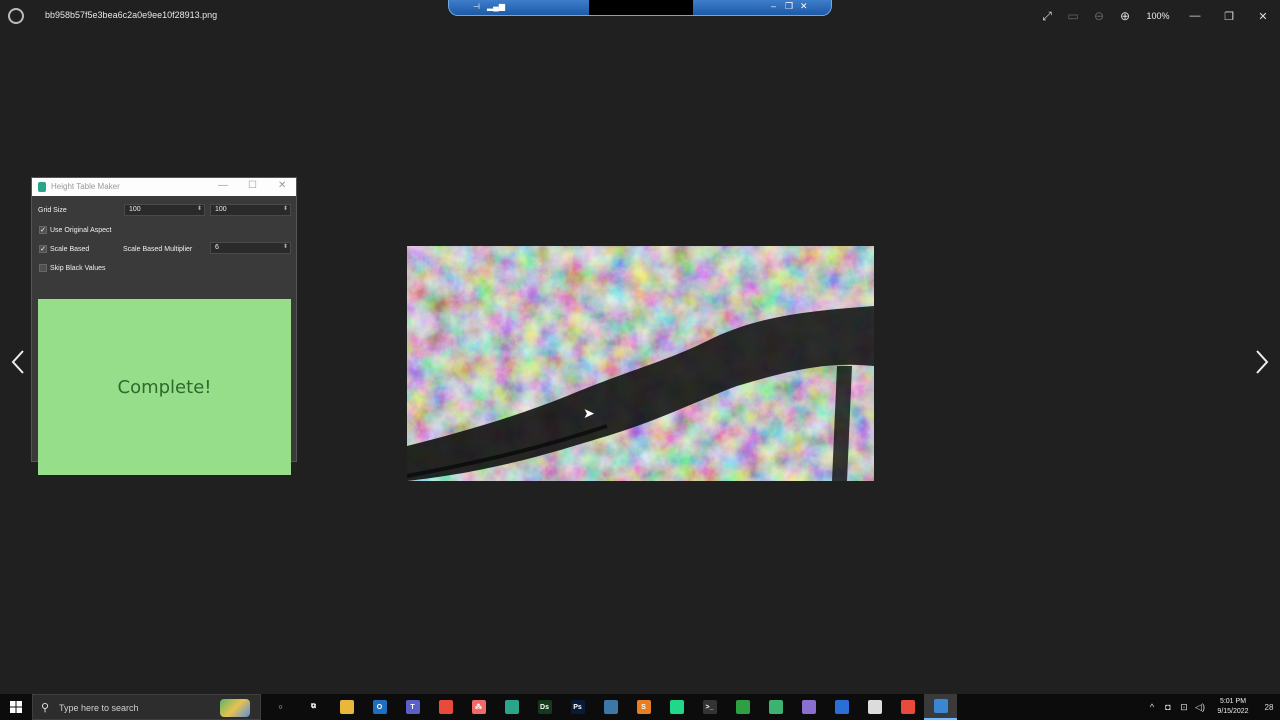 This screenshot has width=1280, height=720. Describe the element at coordinates (252, 185) in the screenshot. I see `window-maximize-icon: ☐` at that location.